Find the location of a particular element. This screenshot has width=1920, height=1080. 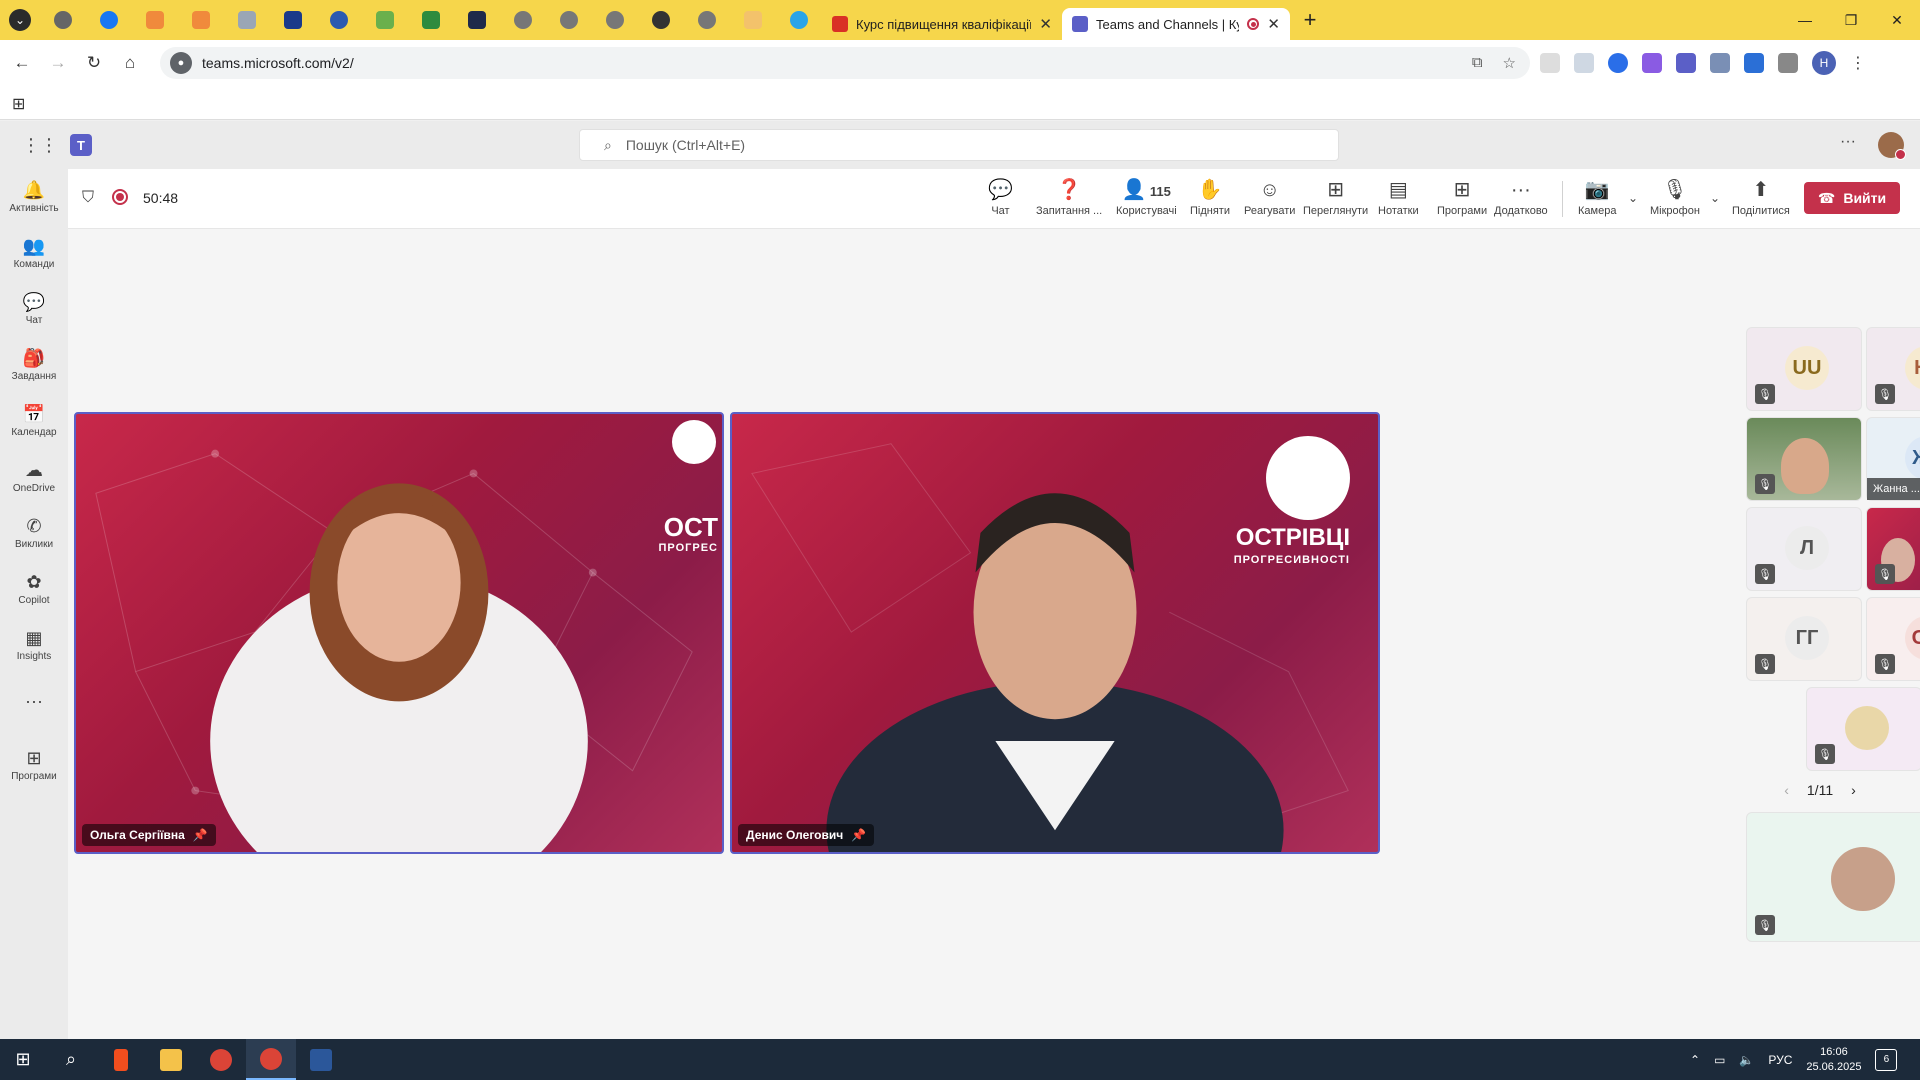

camera-options-chevron-icon: ⌄ is located at coordinates (1633, 198).